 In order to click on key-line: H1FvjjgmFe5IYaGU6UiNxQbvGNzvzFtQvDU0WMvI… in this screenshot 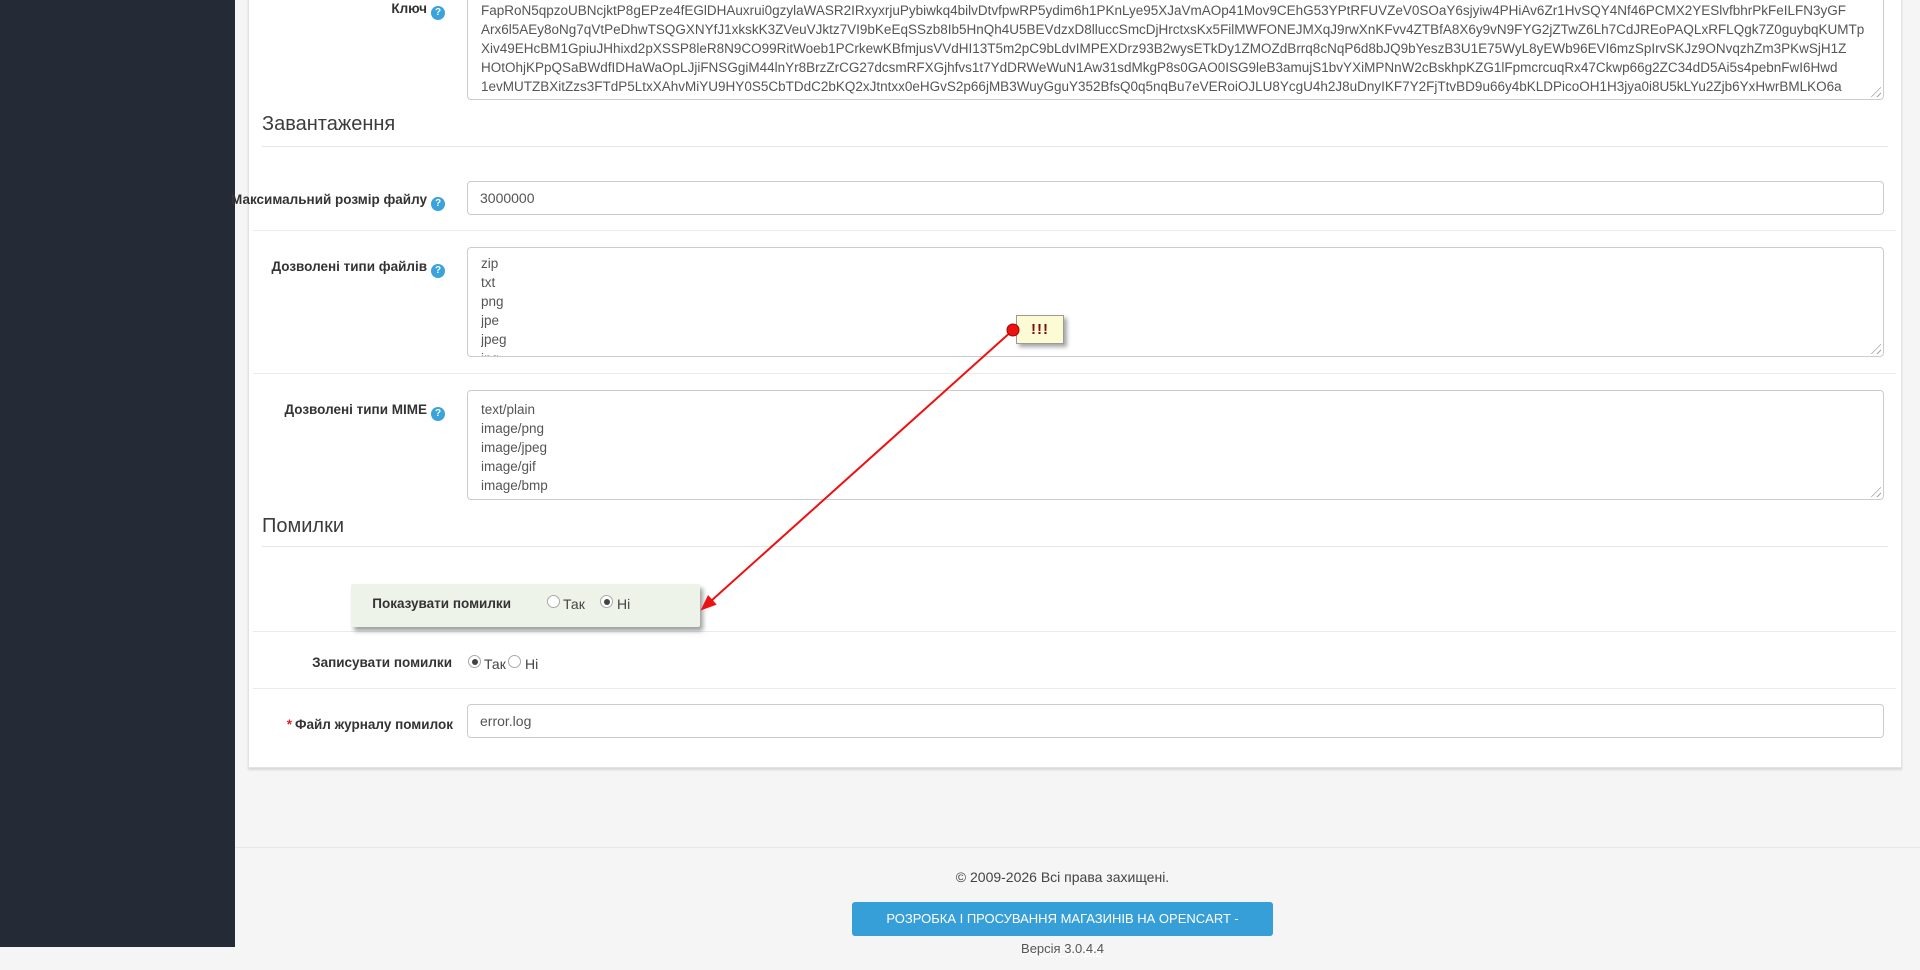, I will do `click(1173, 97)`.